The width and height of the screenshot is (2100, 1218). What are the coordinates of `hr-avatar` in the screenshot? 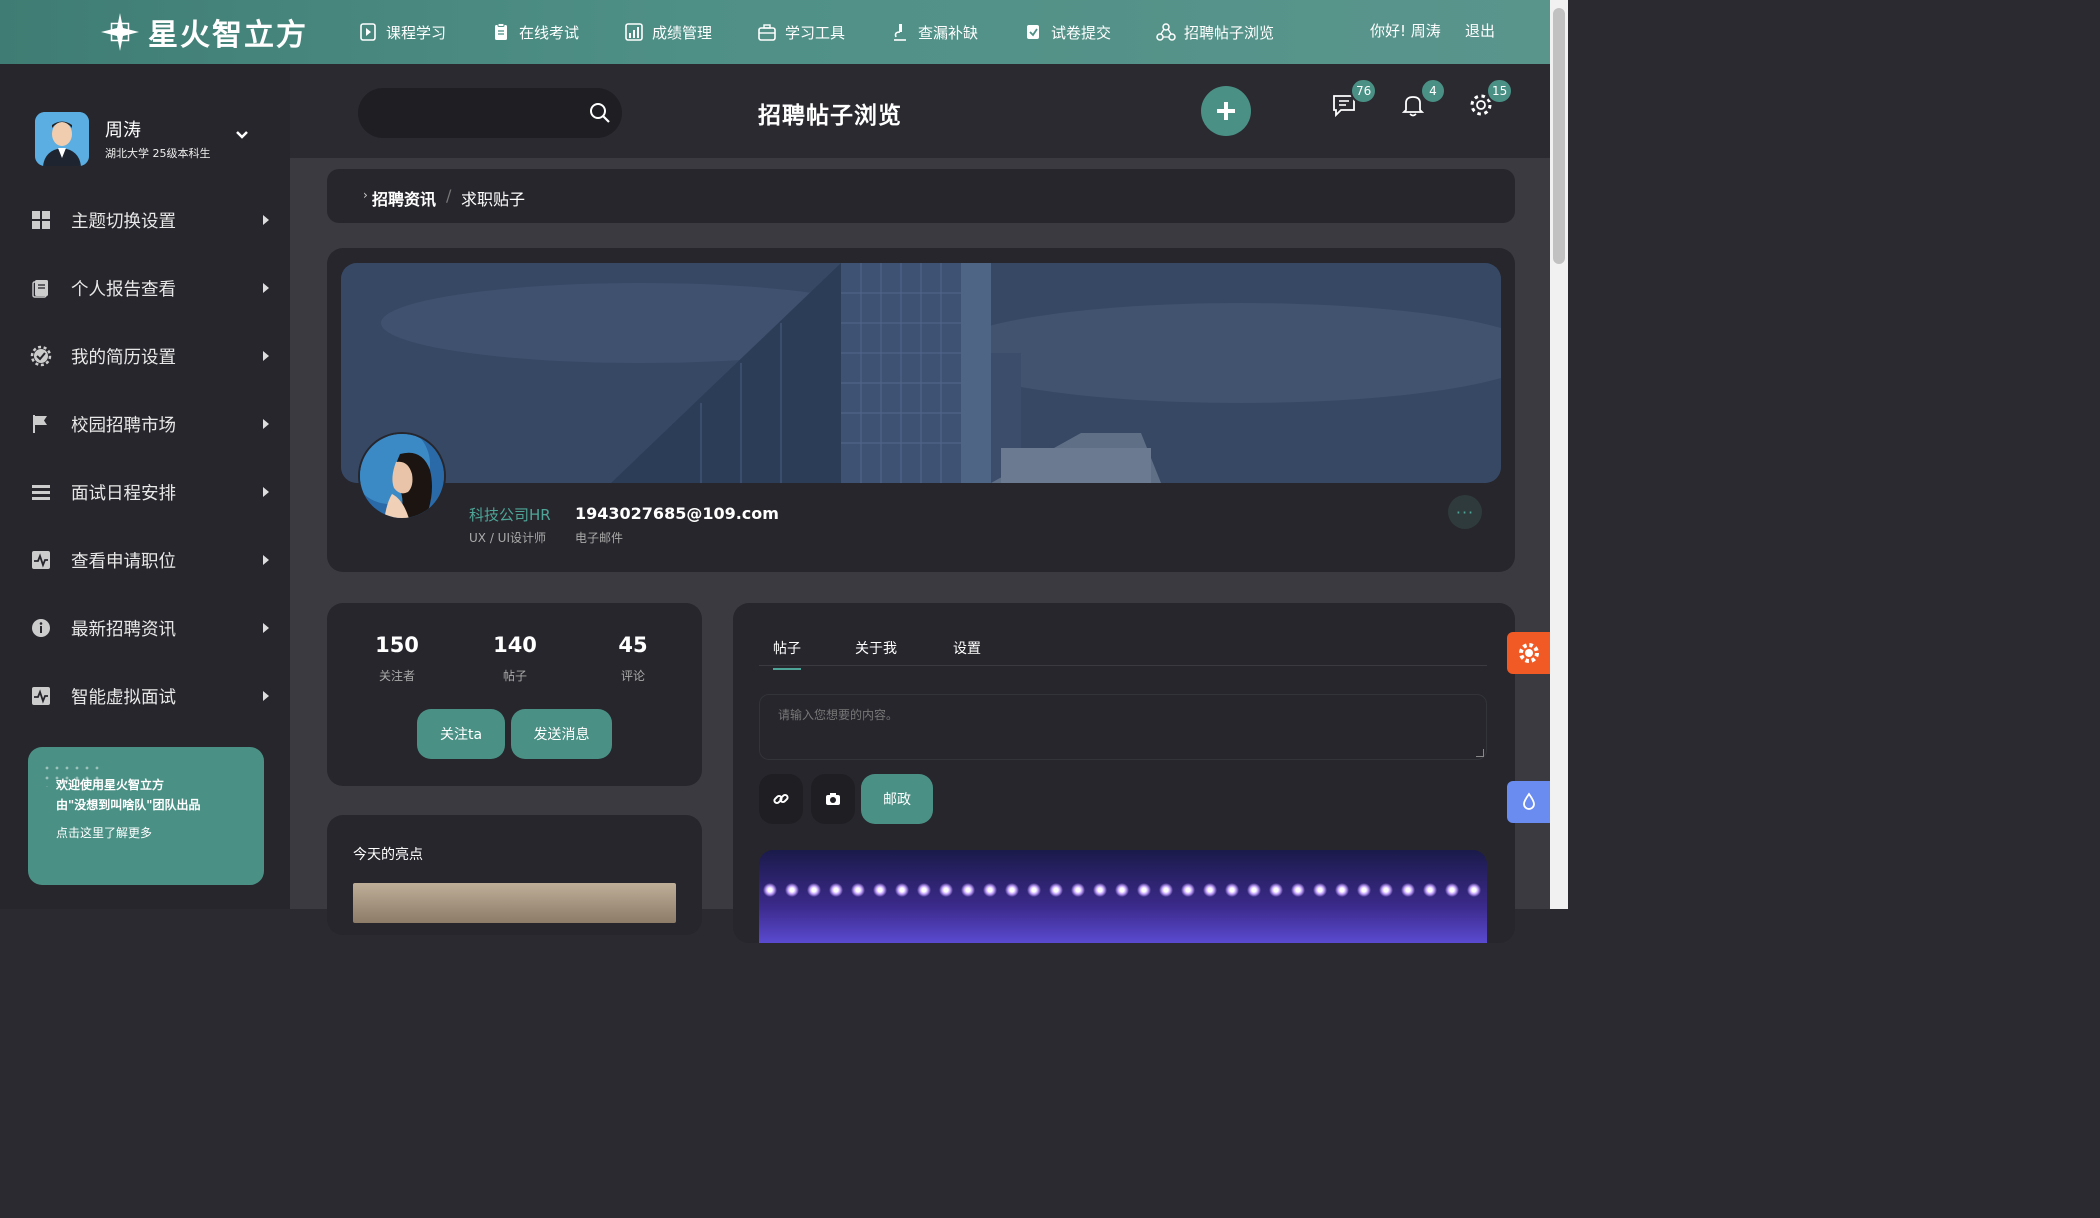 It's located at (402, 476).